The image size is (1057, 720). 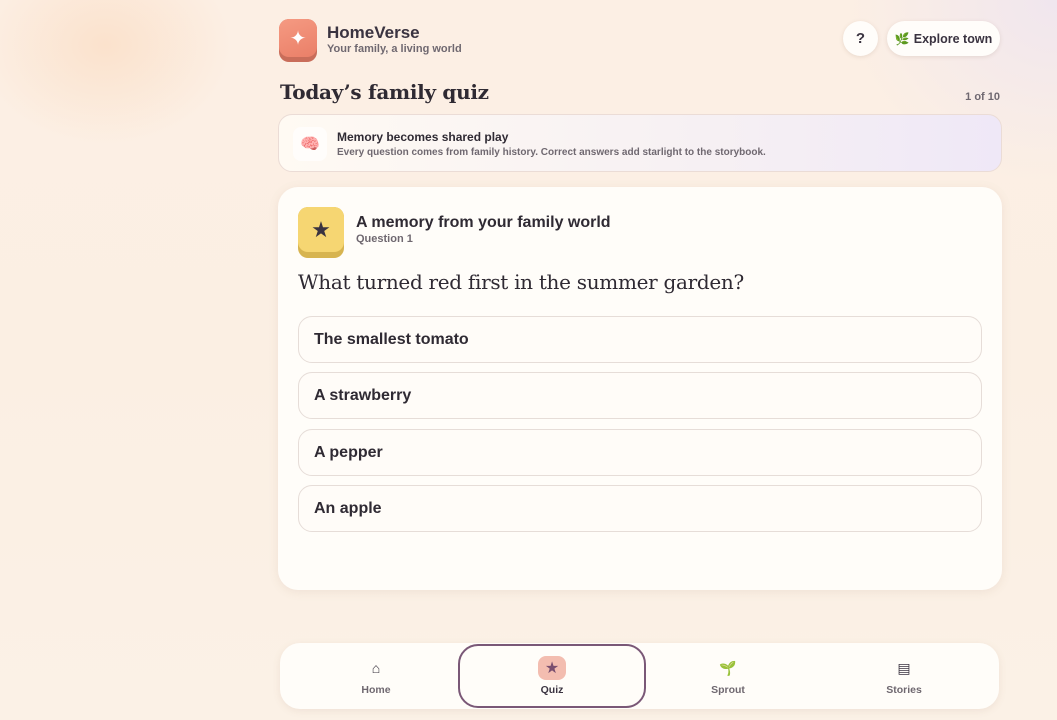 I want to click on app-logo: ✦, so click(x=298, y=40).